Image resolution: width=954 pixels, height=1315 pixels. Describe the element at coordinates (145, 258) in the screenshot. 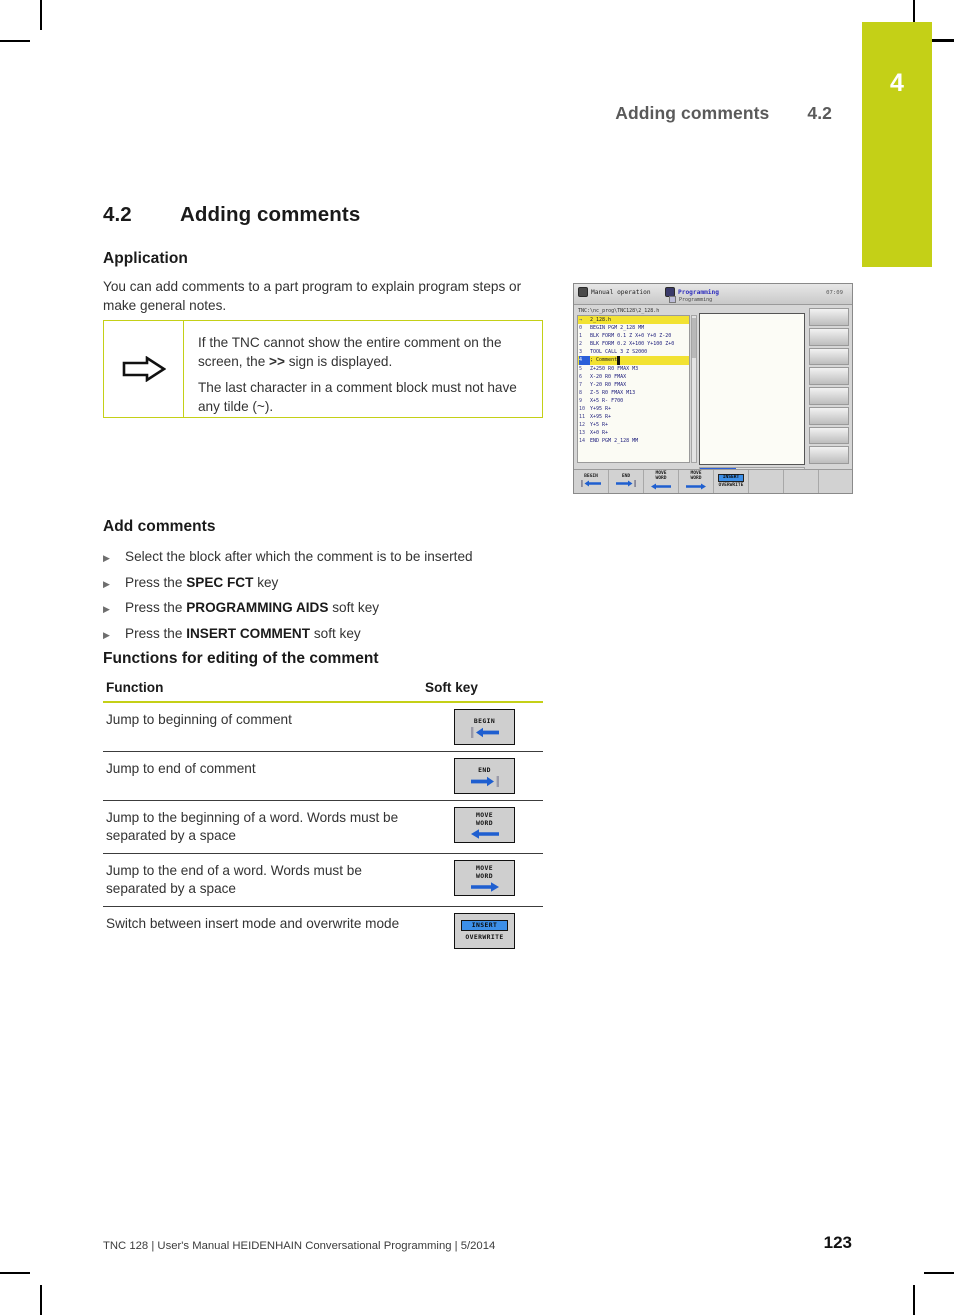

I see `heading-application: Application` at that location.